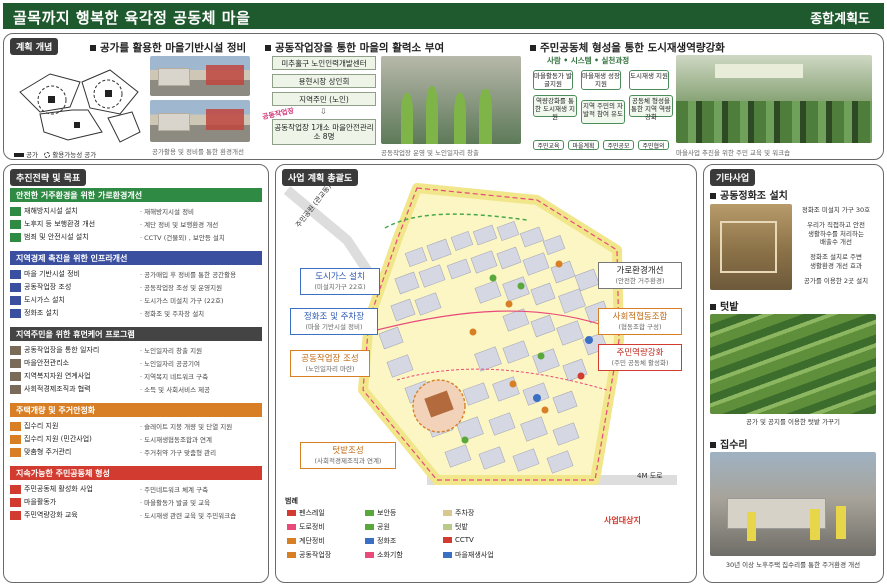  Describe the element at coordinates (200, 76) in the screenshot. I see `street-photo-before` at that location.